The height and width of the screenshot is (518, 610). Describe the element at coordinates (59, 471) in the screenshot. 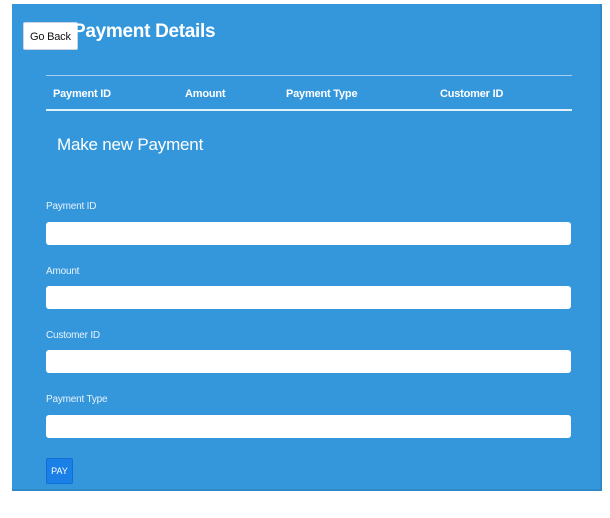

I see `pay-button: PAY` at that location.